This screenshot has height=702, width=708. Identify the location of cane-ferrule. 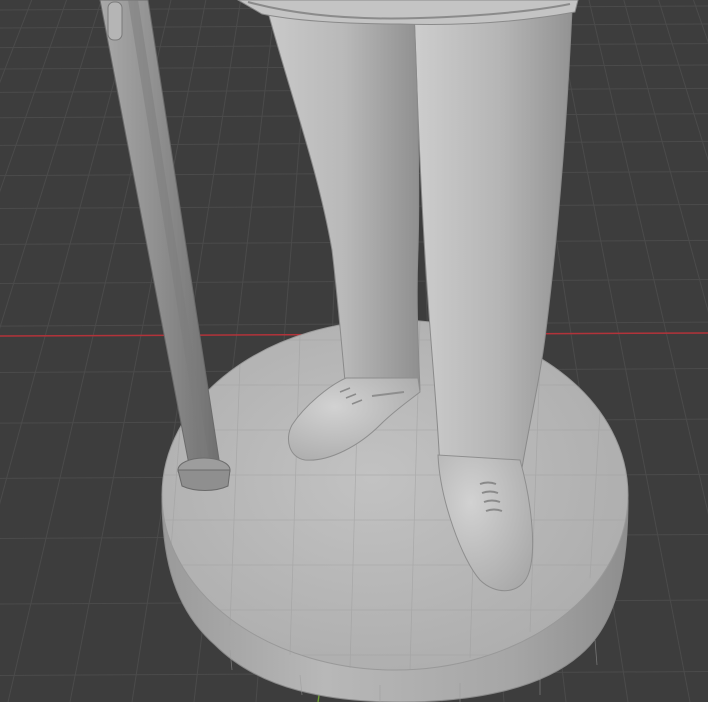
(204, 480).